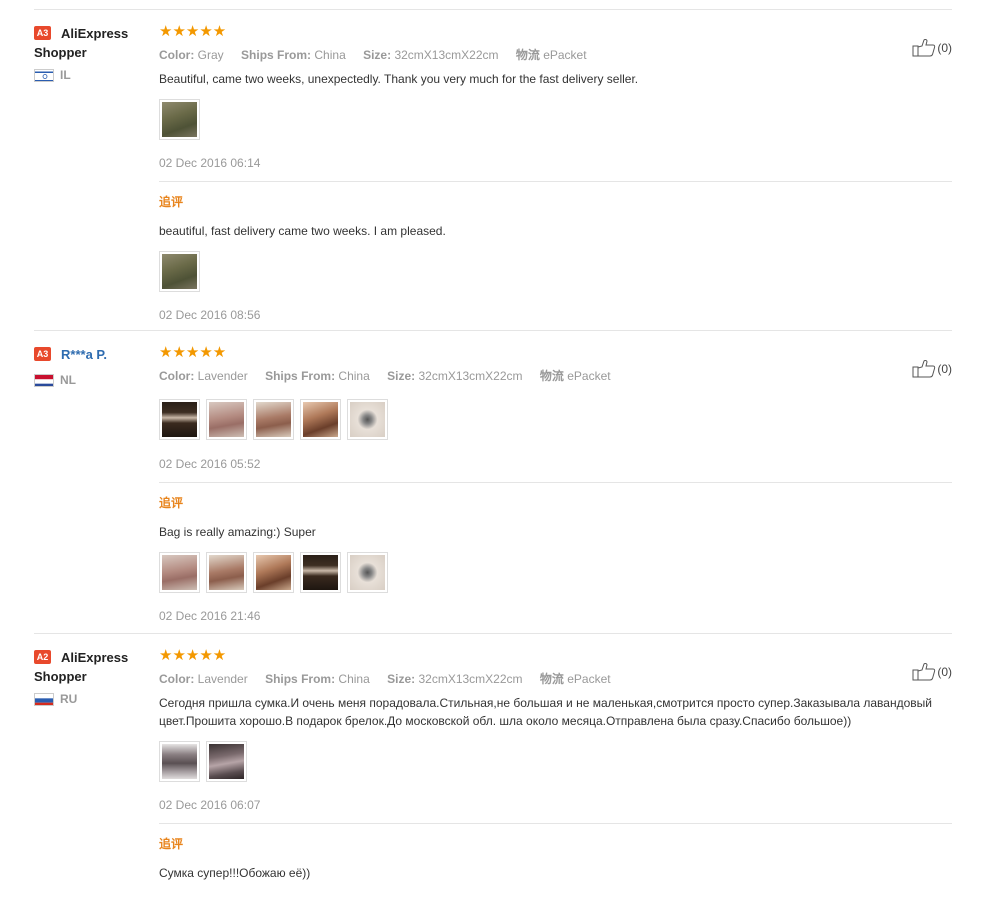  Describe the element at coordinates (94, 75) in the screenshot. I see `reviewer-country: IL` at that location.